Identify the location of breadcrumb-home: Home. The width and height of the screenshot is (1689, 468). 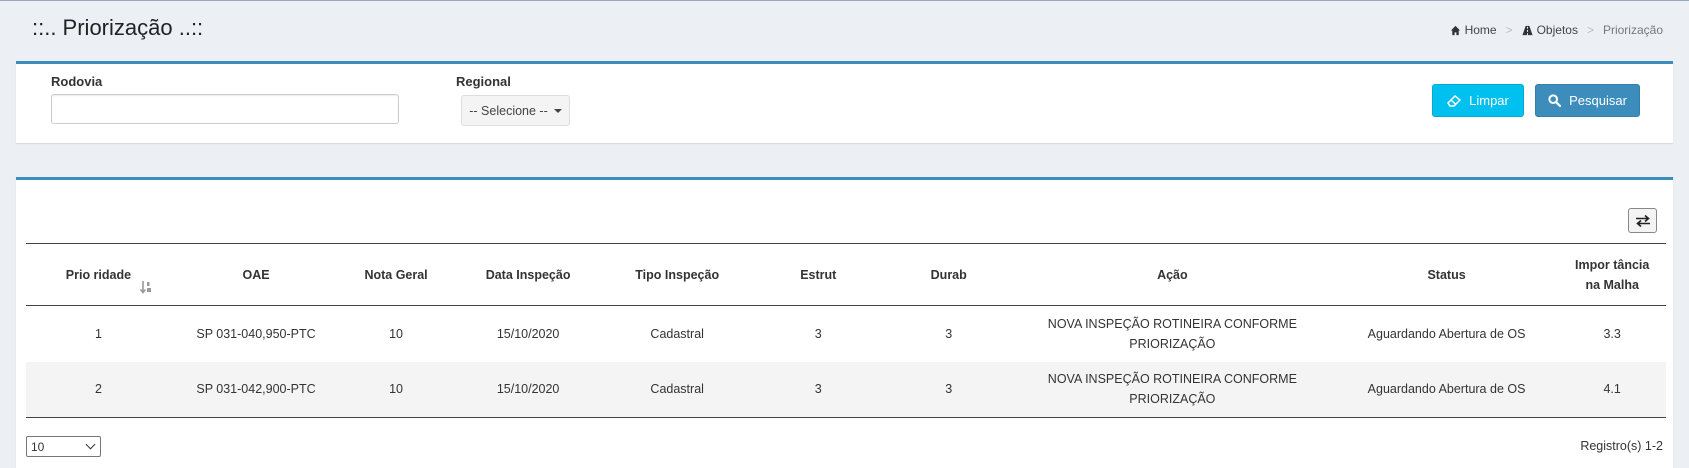
(1473, 30).